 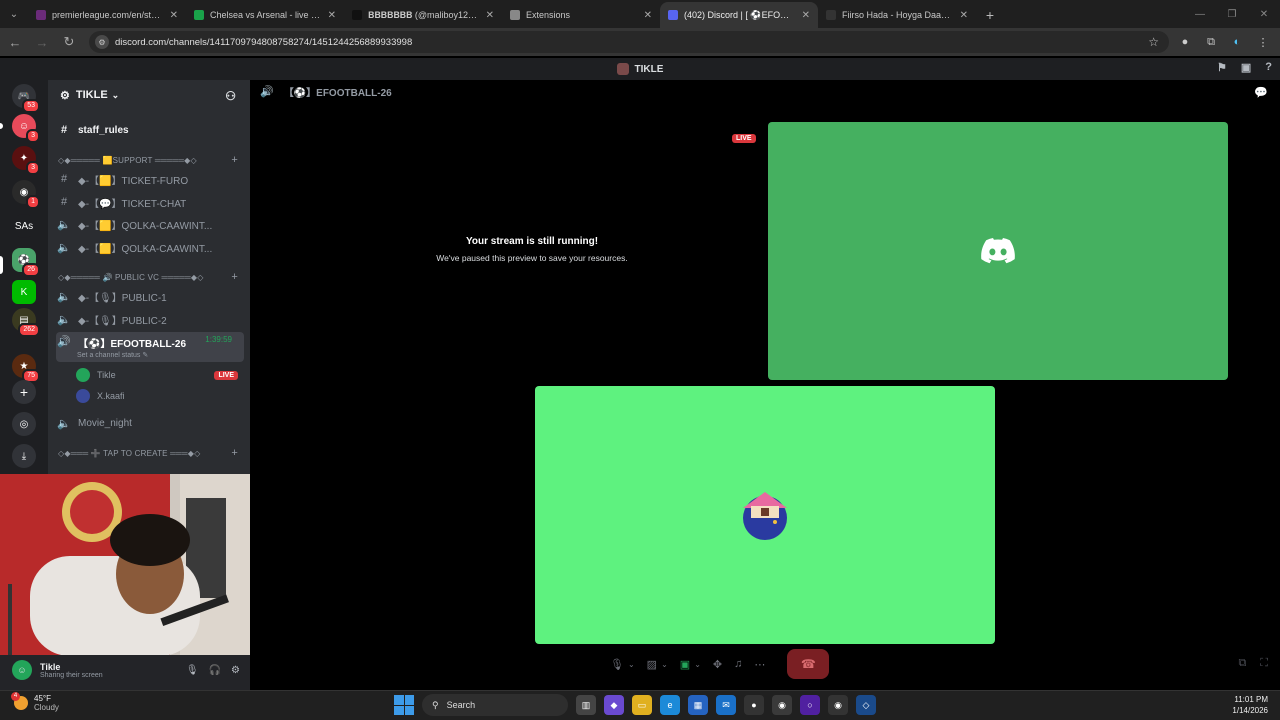 I want to click on chat-bubble-icon: 💬, so click(x=1261, y=92).